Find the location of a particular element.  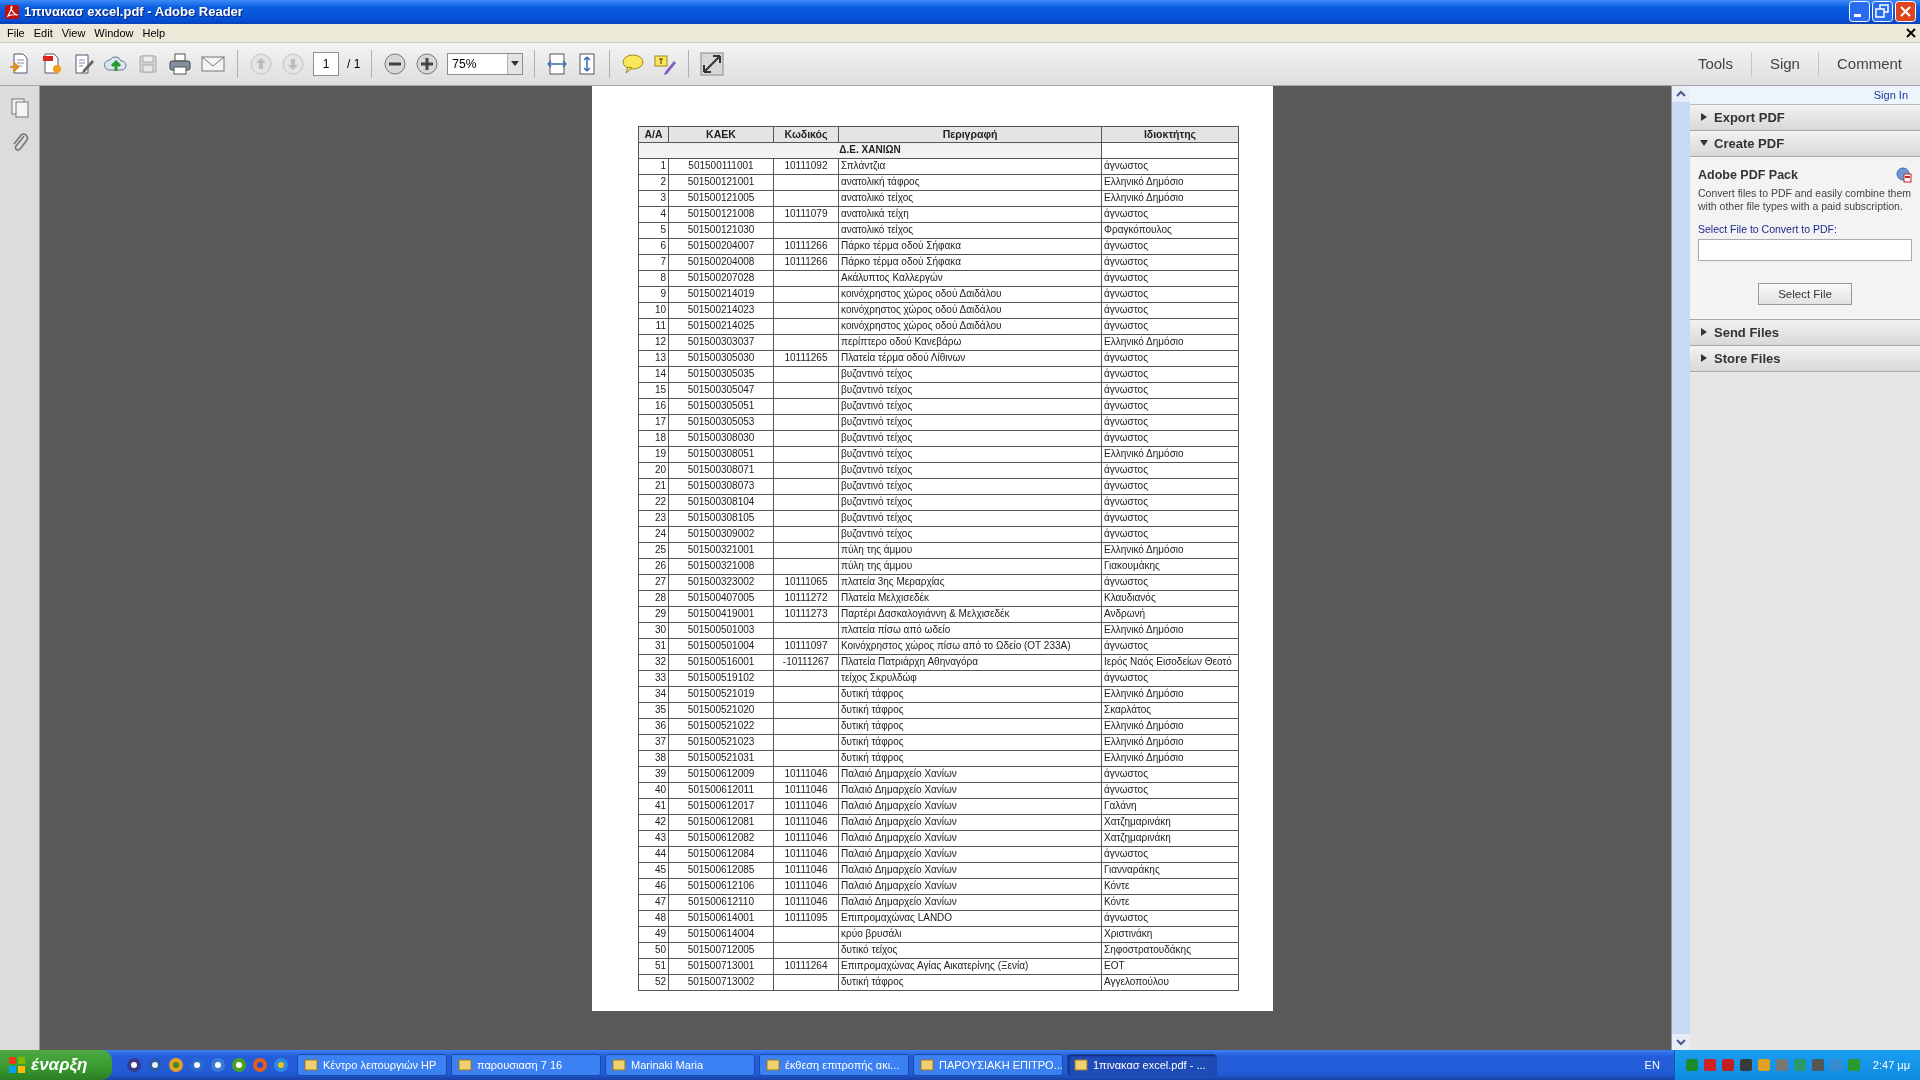

taskbar-button: Κέντρο λειτουργιών HP is located at coordinates (372, 1065).